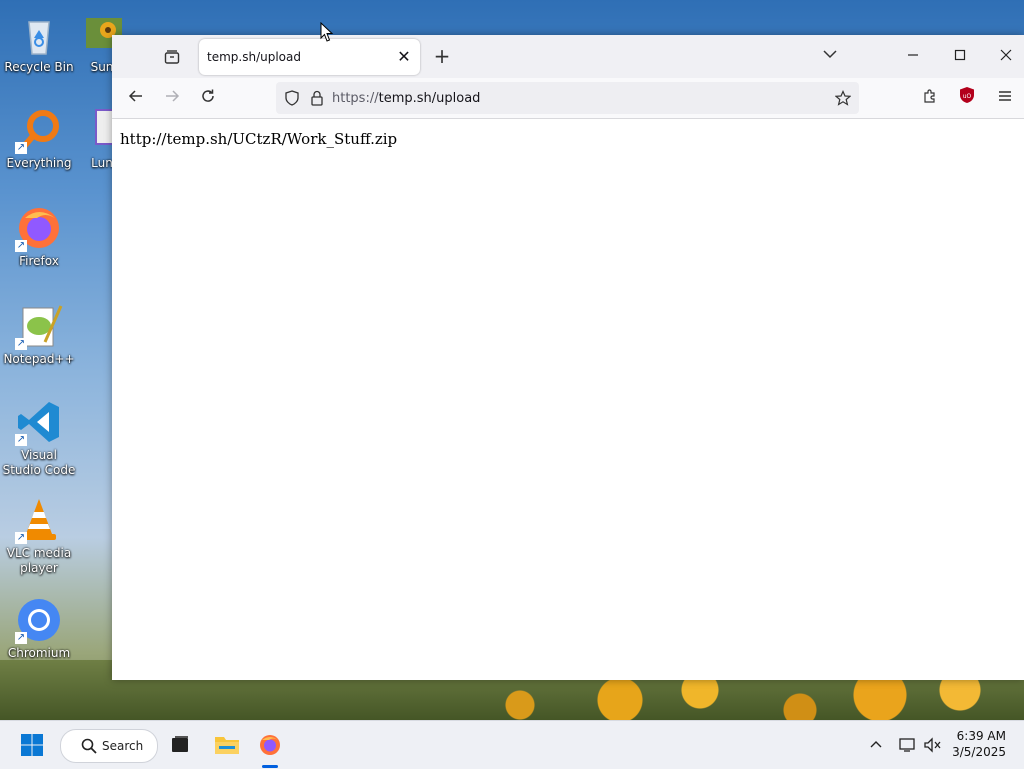 This screenshot has height=769, width=1024. I want to click on file-explorer-button, so click(227, 745).